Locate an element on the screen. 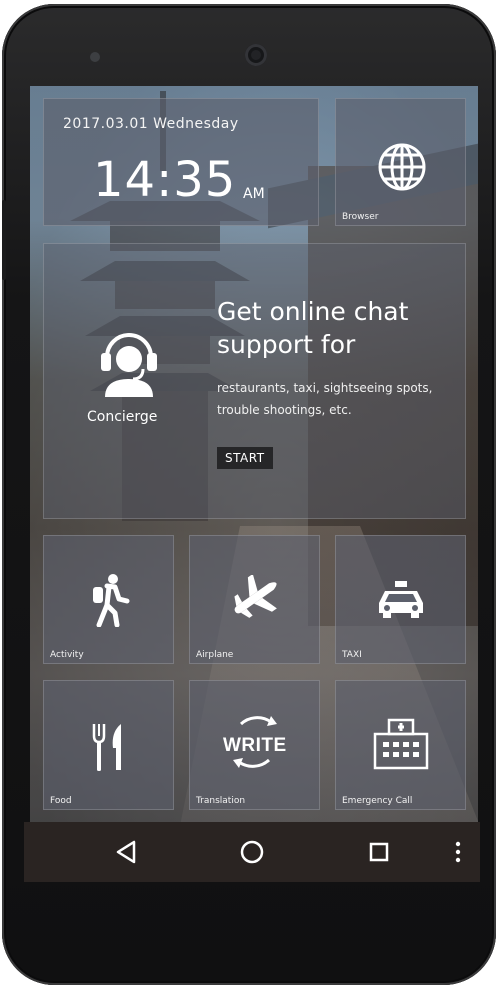  translation-tile: WRITE Translation is located at coordinates (254, 745).